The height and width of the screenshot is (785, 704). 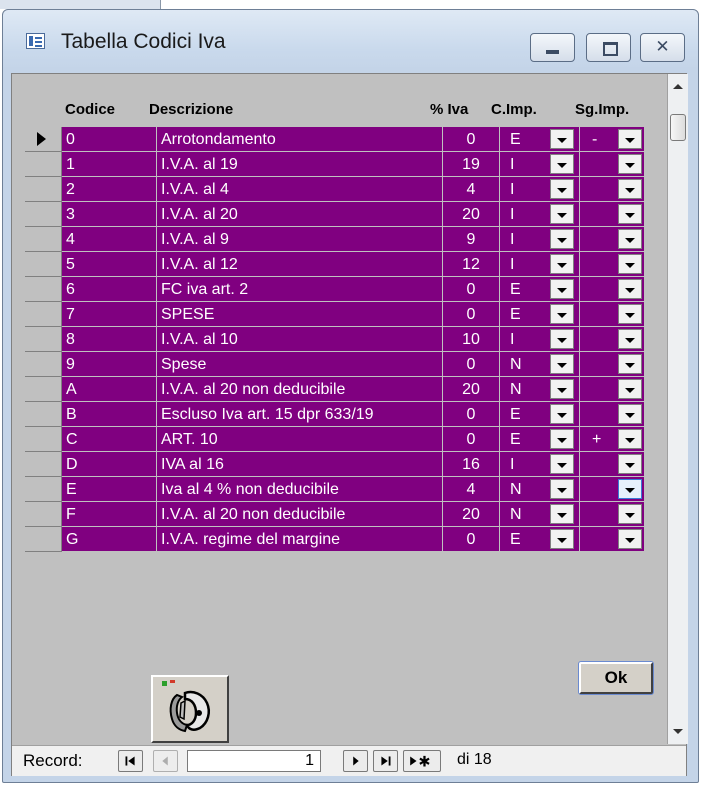 I want to click on cell-codice: D, so click(x=109, y=464).